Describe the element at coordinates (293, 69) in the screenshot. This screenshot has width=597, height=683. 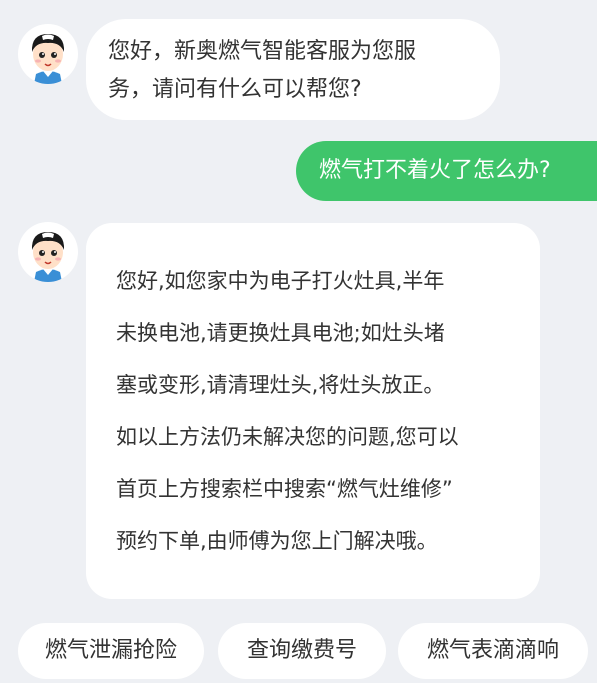
I see `bot-greeting-bubble: 您好，新奥燃气智能客服为您服 务，请问有什么可以帮您?` at that location.